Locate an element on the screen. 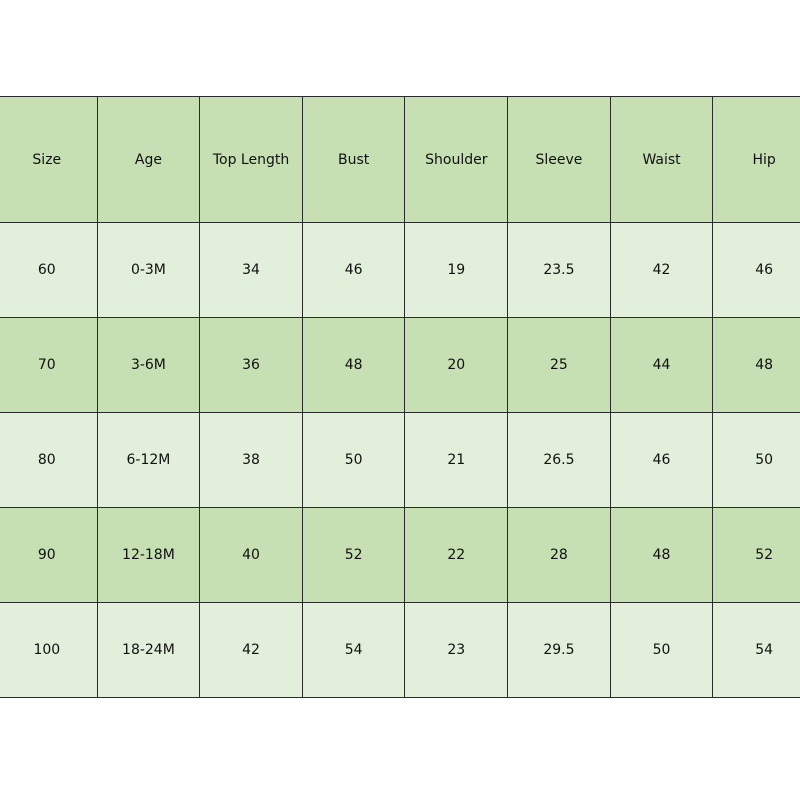 The width and height of the screenshot is (800, 800). table-cell: 36 is located at coordinates (251, 365).